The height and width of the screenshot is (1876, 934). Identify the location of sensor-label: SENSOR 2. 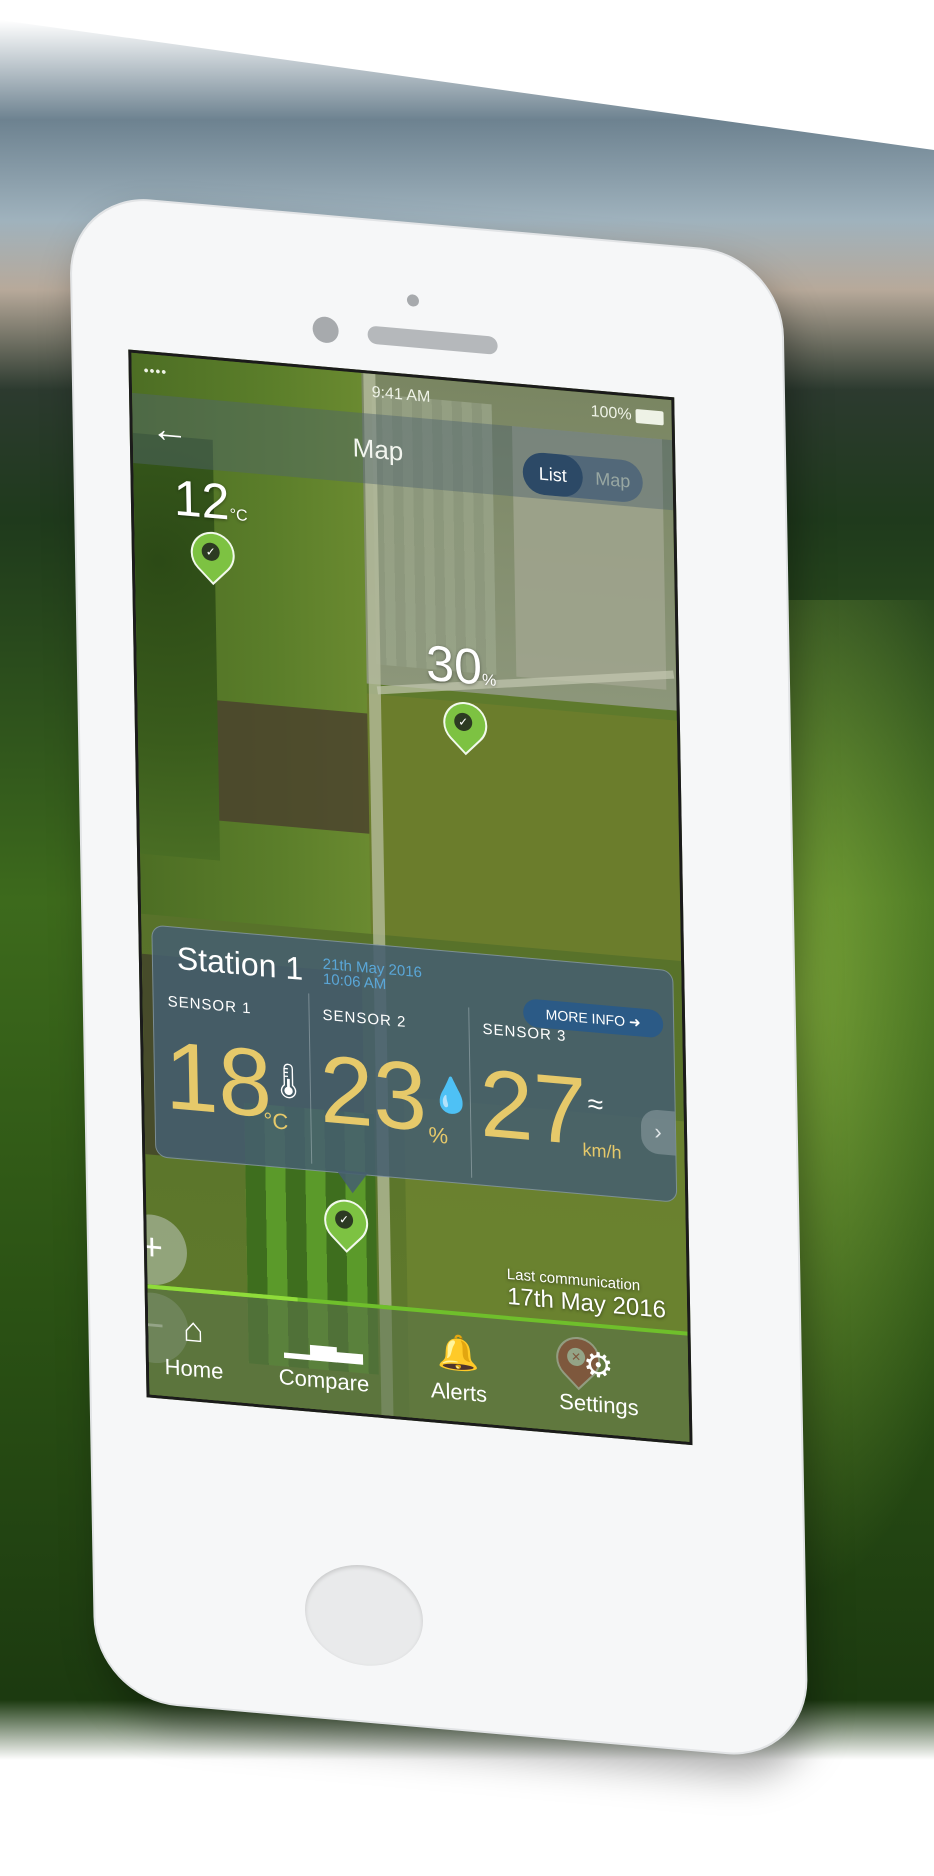
(364, 1019).